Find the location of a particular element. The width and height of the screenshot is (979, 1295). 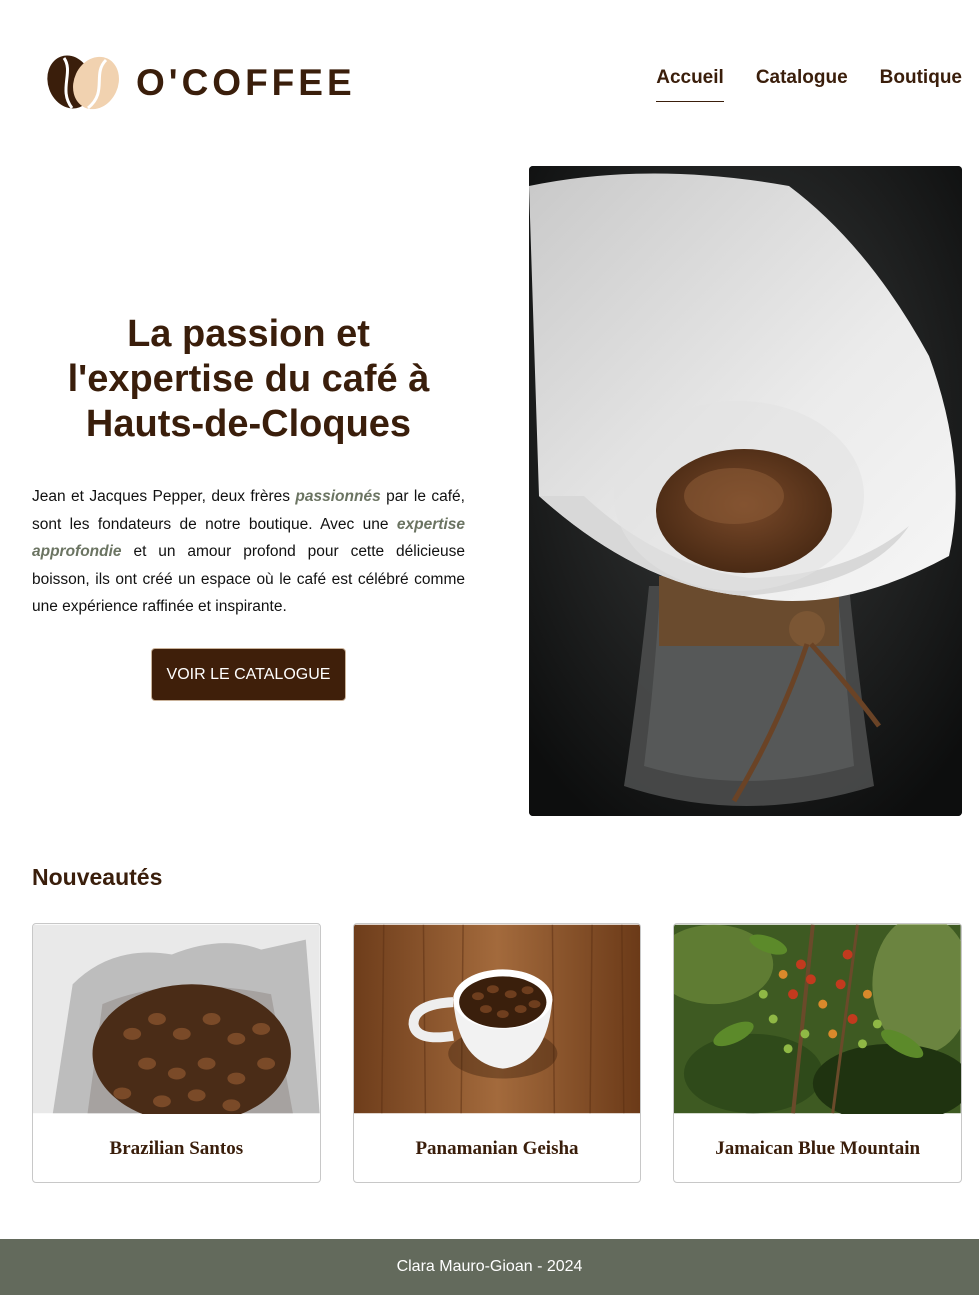

product-card: Jamaican Blue Mountain is located at coordinates (818, 1053).